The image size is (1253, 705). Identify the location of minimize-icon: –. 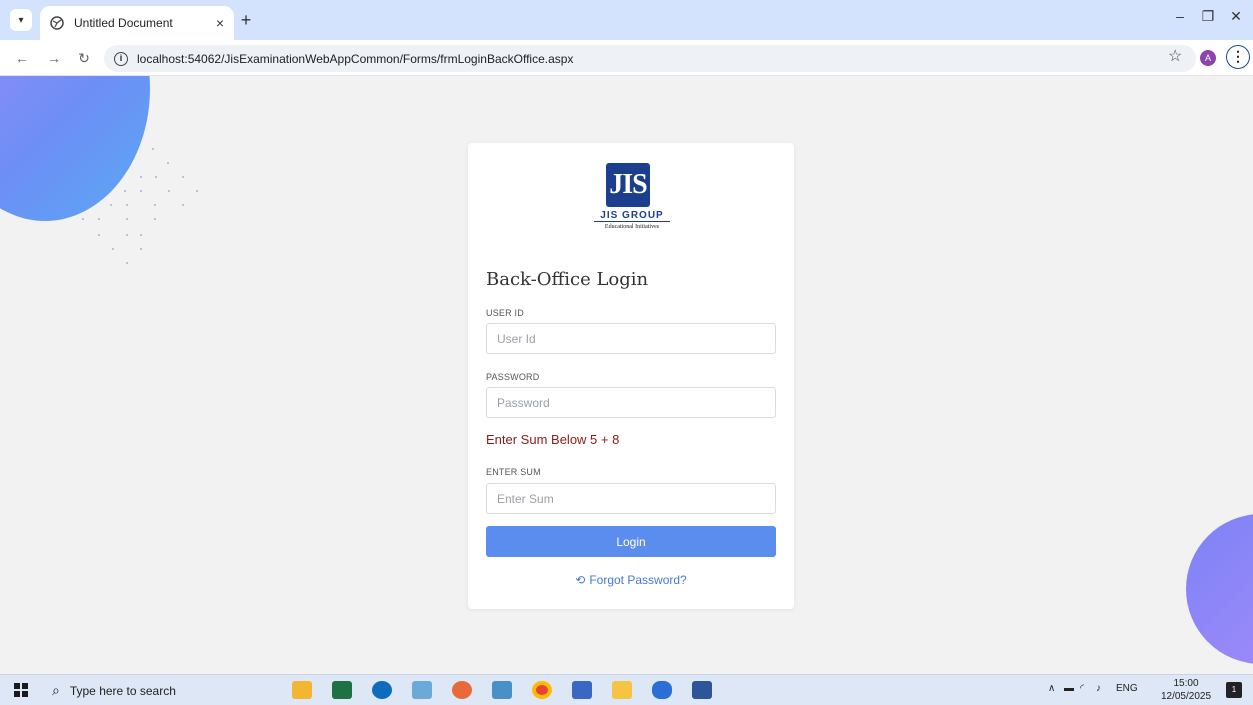
(1180, 16).